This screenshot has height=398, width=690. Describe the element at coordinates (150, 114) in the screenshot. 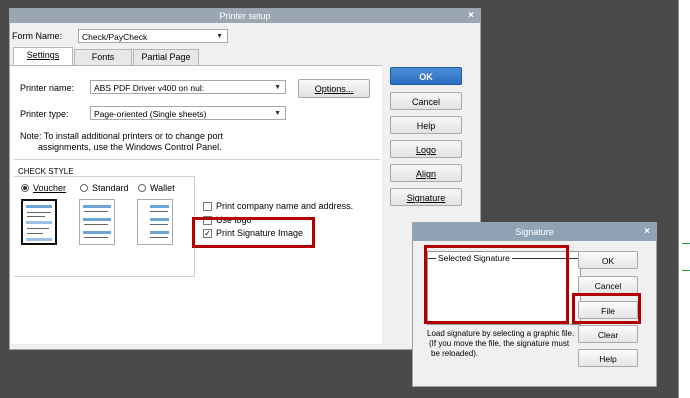

I see `printer-type-value: Page-oriented (Single sheets)` at that location.